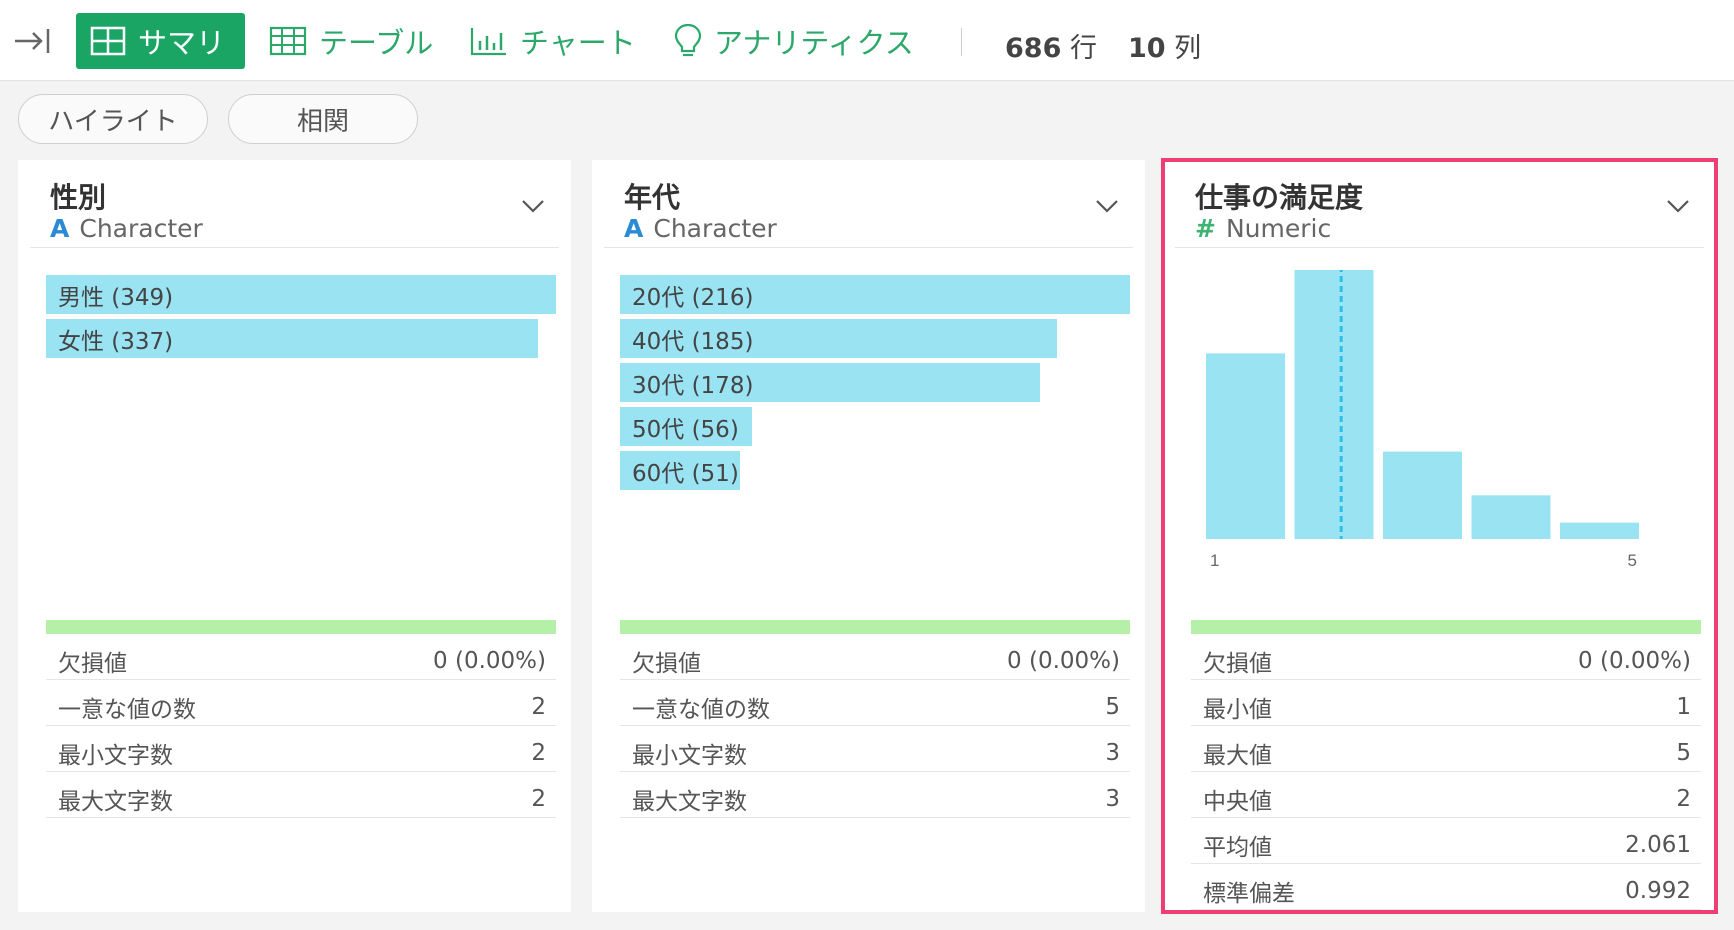 Image resolution: width=1734 pixels, height=930 pixels. Describe the element at coordinates (376, 43) in the screenshot. I see `tab-label: テーブル` at that location.